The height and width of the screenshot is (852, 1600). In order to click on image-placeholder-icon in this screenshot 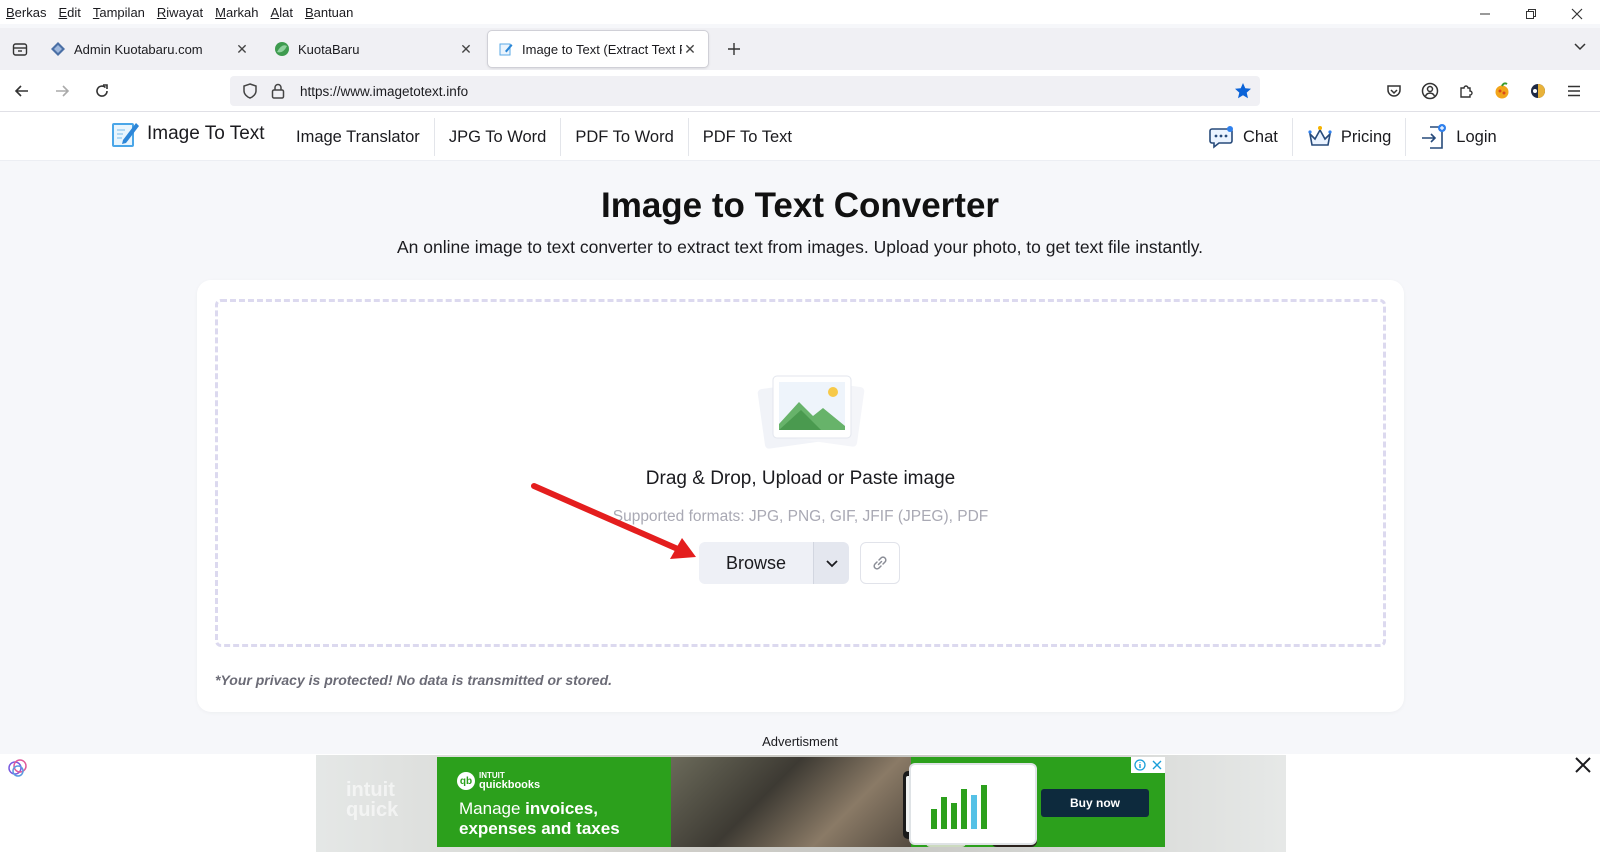, I will do `click(811, 412)`.